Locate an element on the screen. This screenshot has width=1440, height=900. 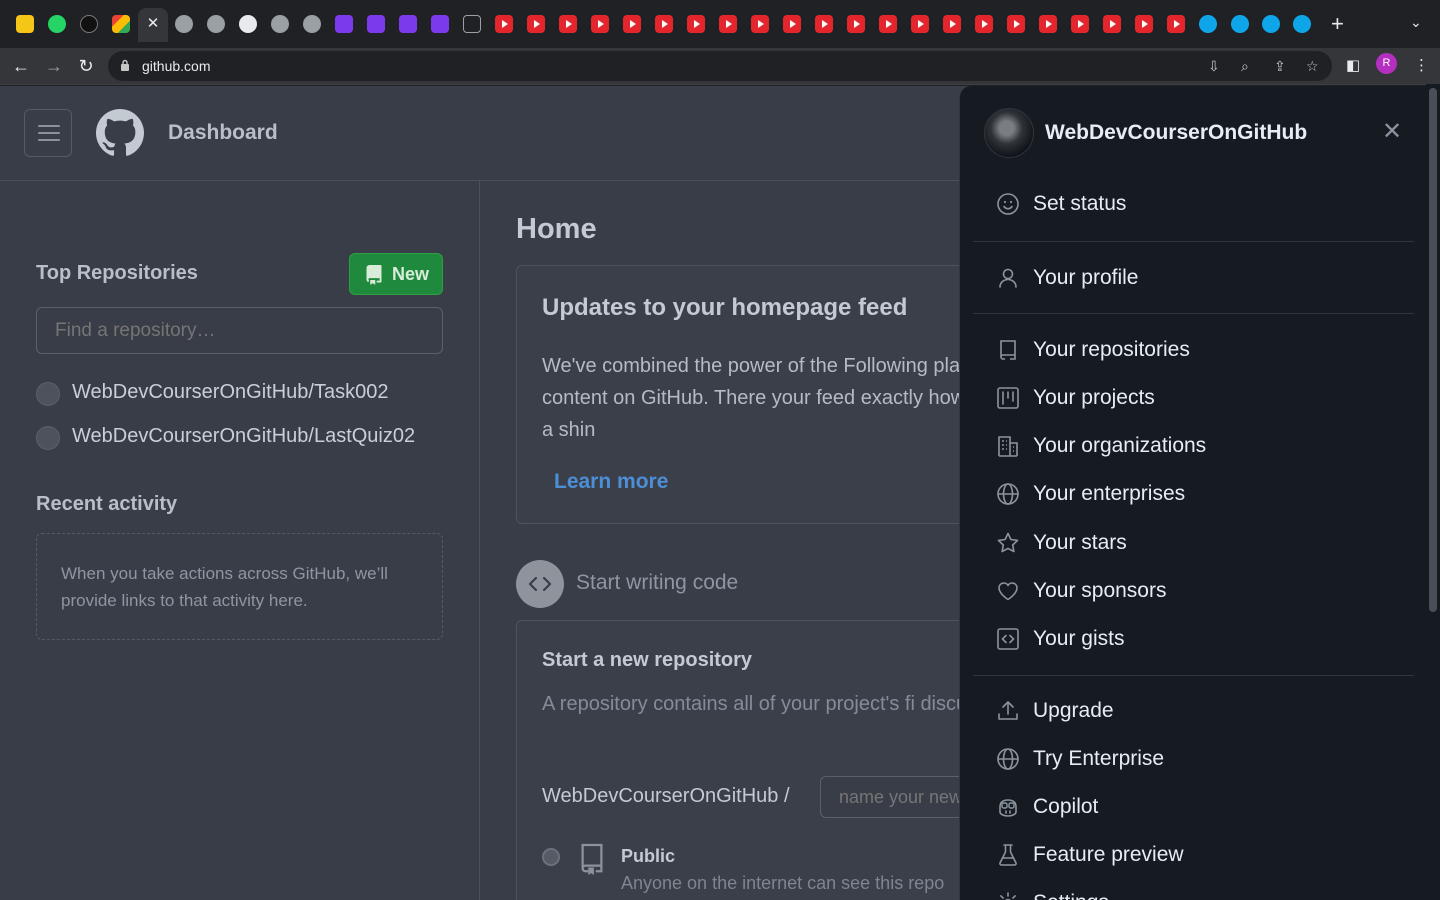
share-icon: ⇪ is located at coordinates (1280, 66).